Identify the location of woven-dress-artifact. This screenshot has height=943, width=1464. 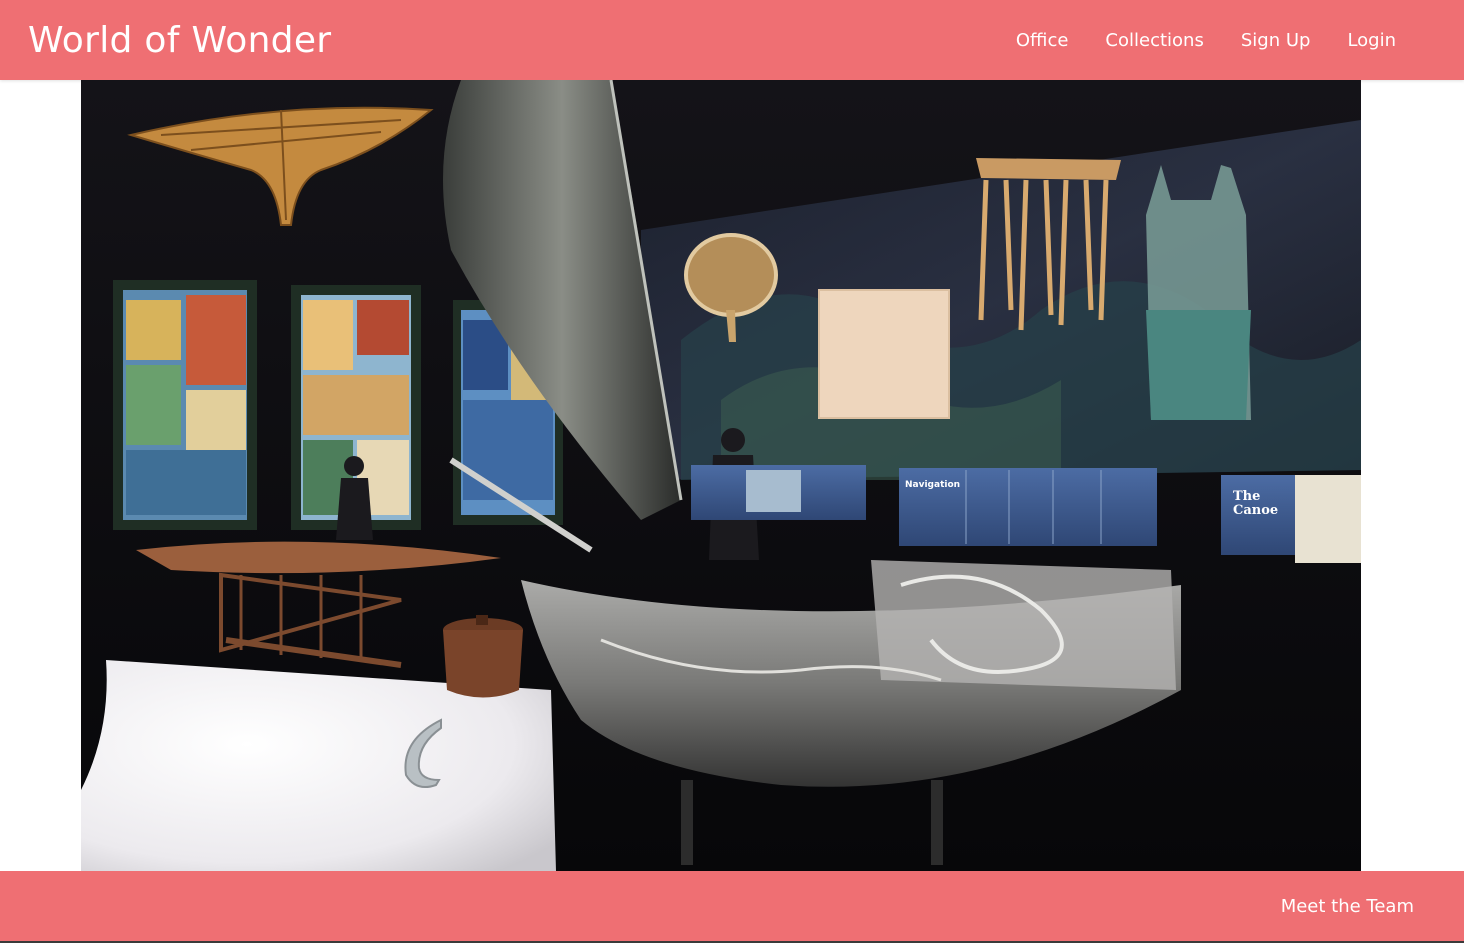
(1198, 292).